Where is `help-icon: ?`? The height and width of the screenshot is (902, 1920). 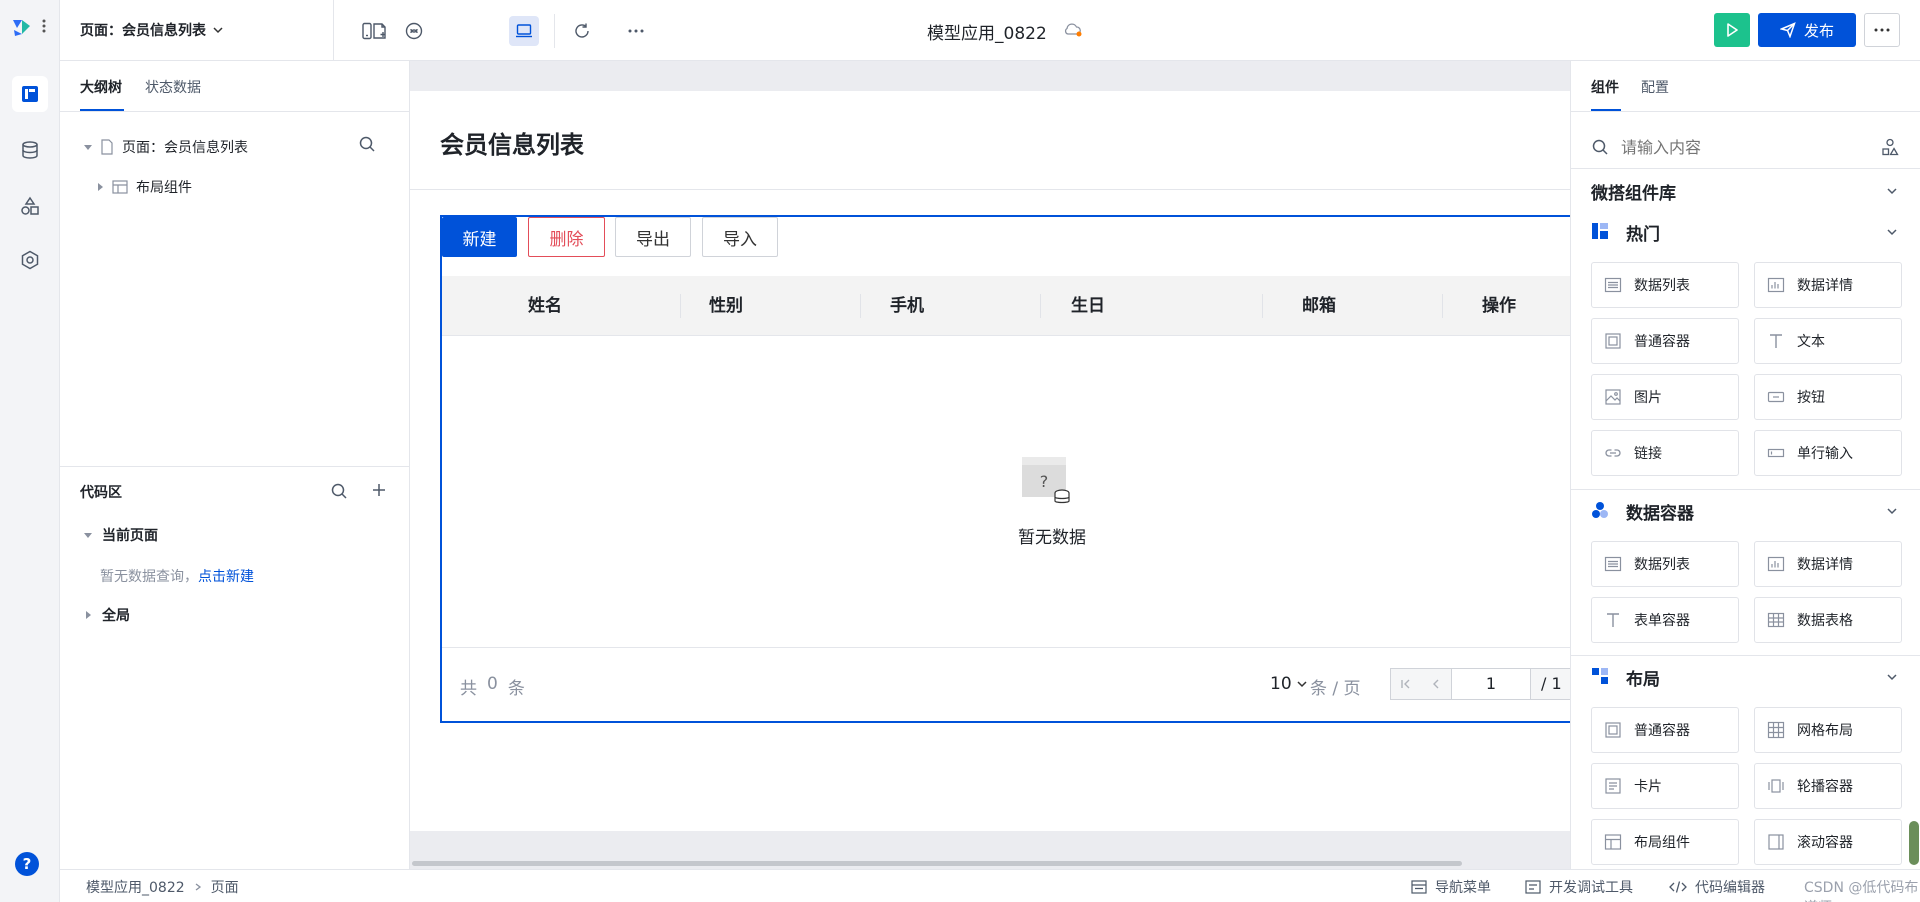 help-icon: ? is located at coordinates (27, 864).